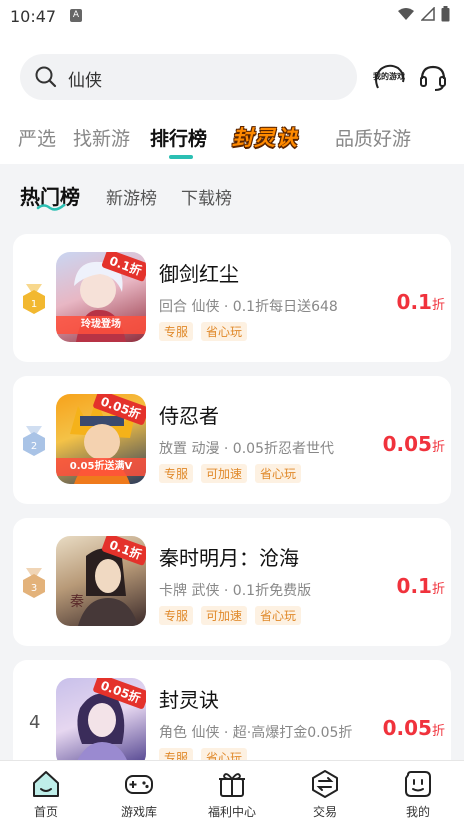  I want to click on nav-welfare-center-label: 福利中心, so click(231, 812).